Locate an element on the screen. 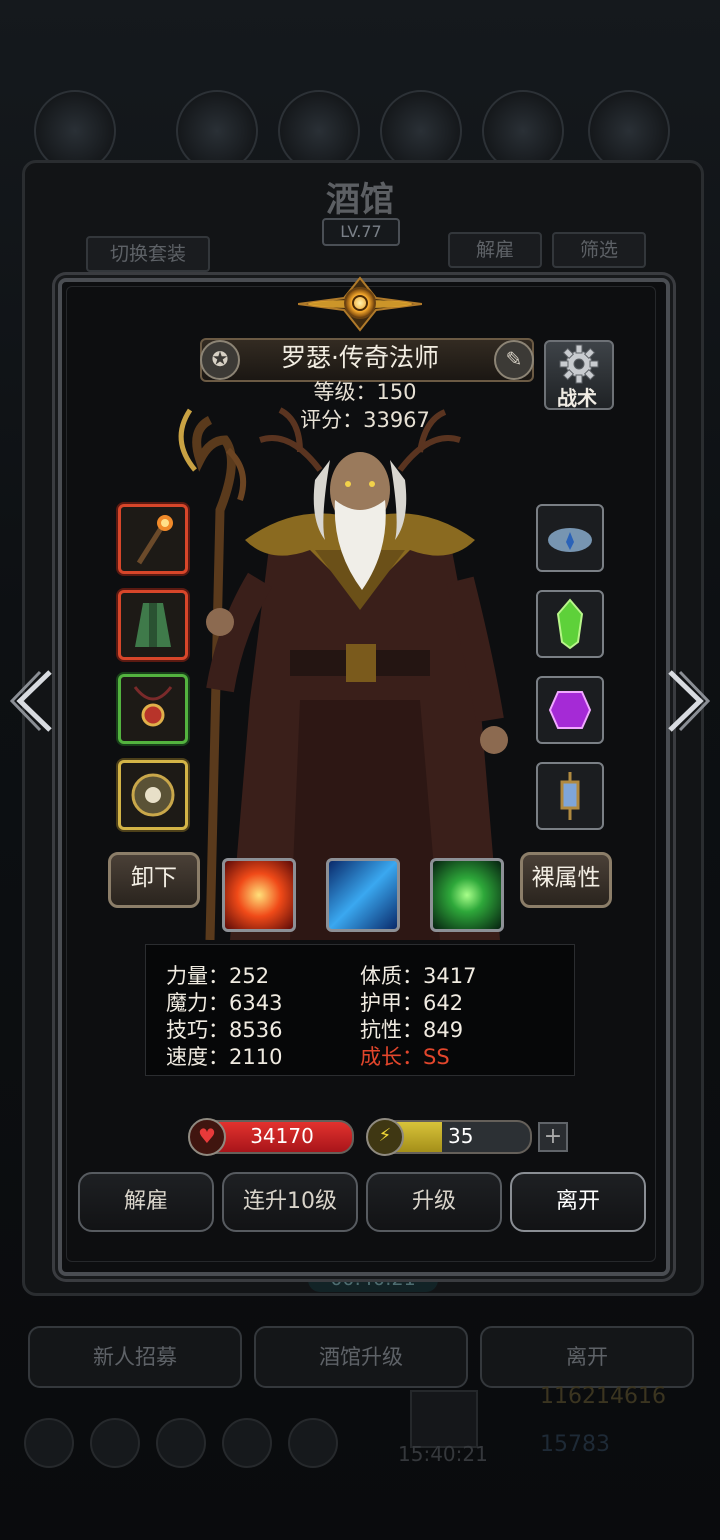  stat-strength: 力量：252 is located at coordinates (218, 976).